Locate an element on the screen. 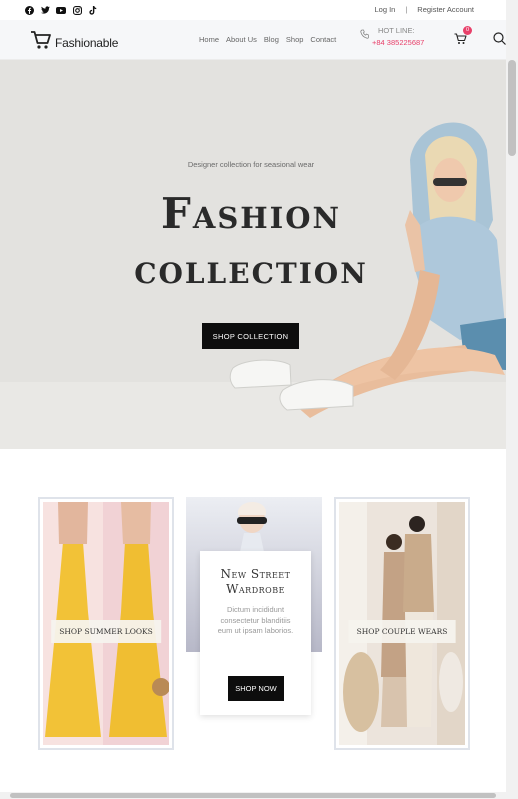 The image size is (518, 799). vertical-scroll-thumb is located at coordinates (512, 108).